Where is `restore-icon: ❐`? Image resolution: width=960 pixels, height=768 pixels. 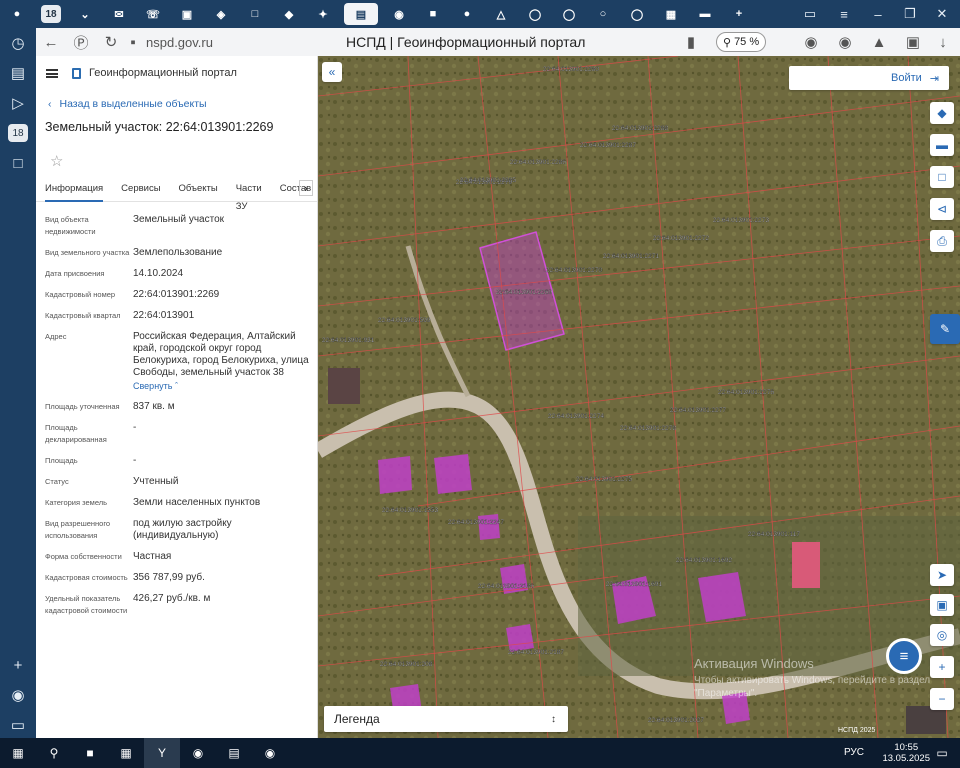 restore-icon: ❐ is located at coordinates (910, 14).